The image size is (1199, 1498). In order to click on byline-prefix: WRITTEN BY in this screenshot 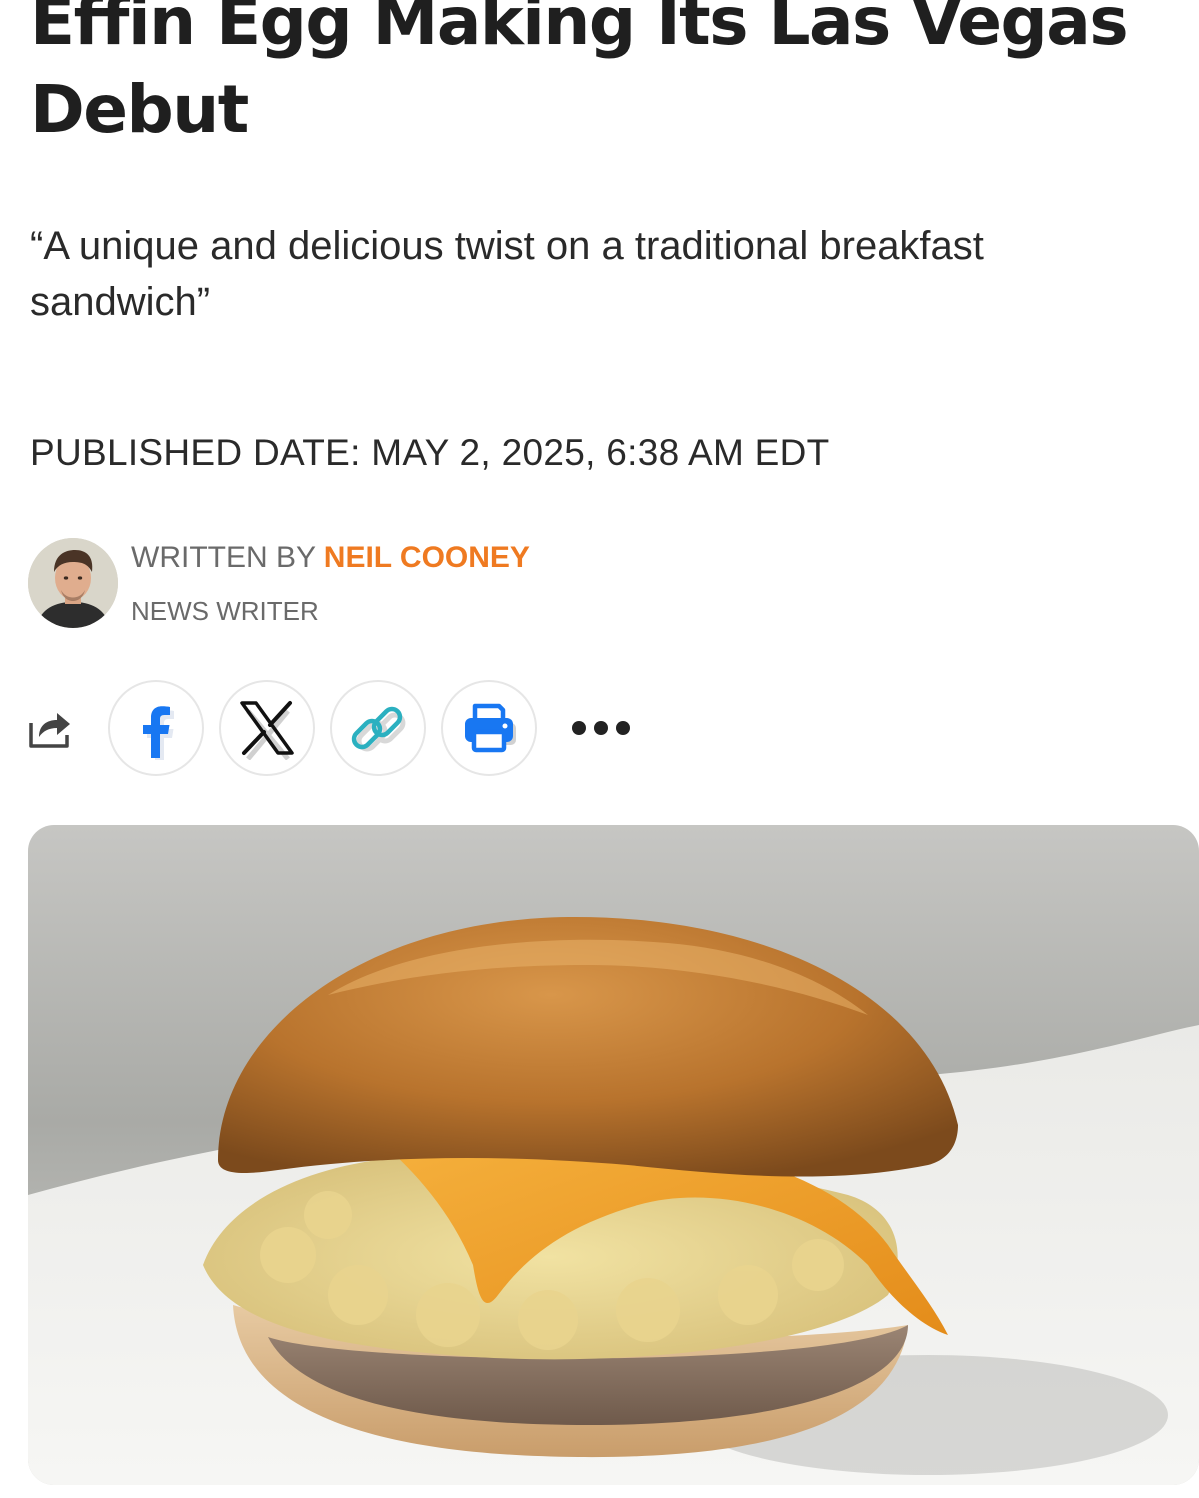, I will do `click(227, 557)`.